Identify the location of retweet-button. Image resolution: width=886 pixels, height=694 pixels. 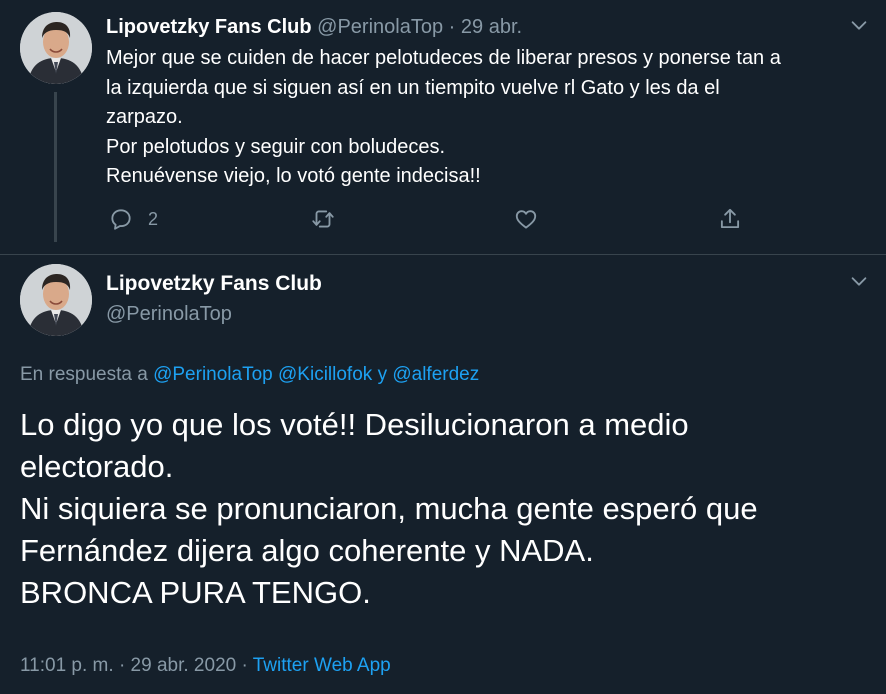
(323, 219).